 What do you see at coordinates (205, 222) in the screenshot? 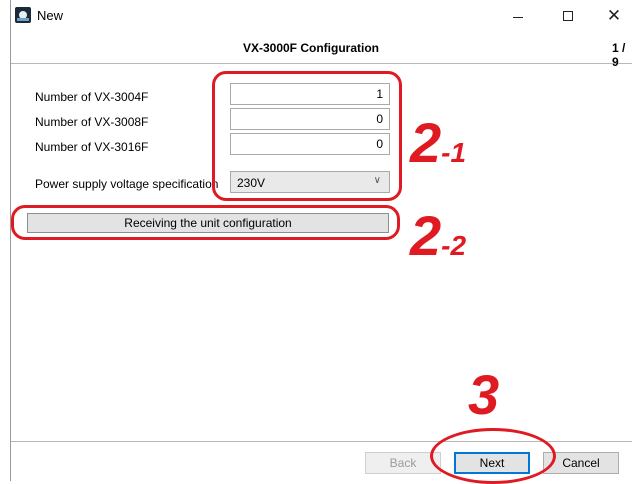
I see `callout-ring-receive` at bounding box center [205, 222].